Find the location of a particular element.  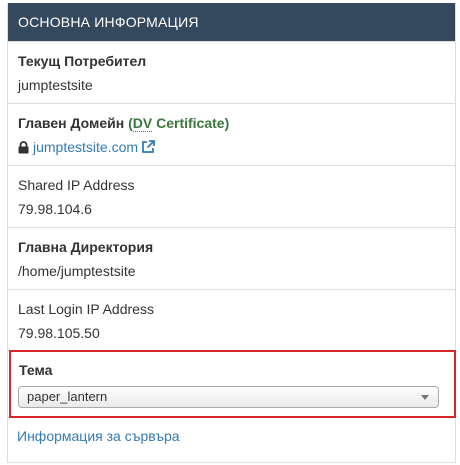

home-directory-row: Главна Директория /home/jumptestsite is located at coordinates (231, 258).